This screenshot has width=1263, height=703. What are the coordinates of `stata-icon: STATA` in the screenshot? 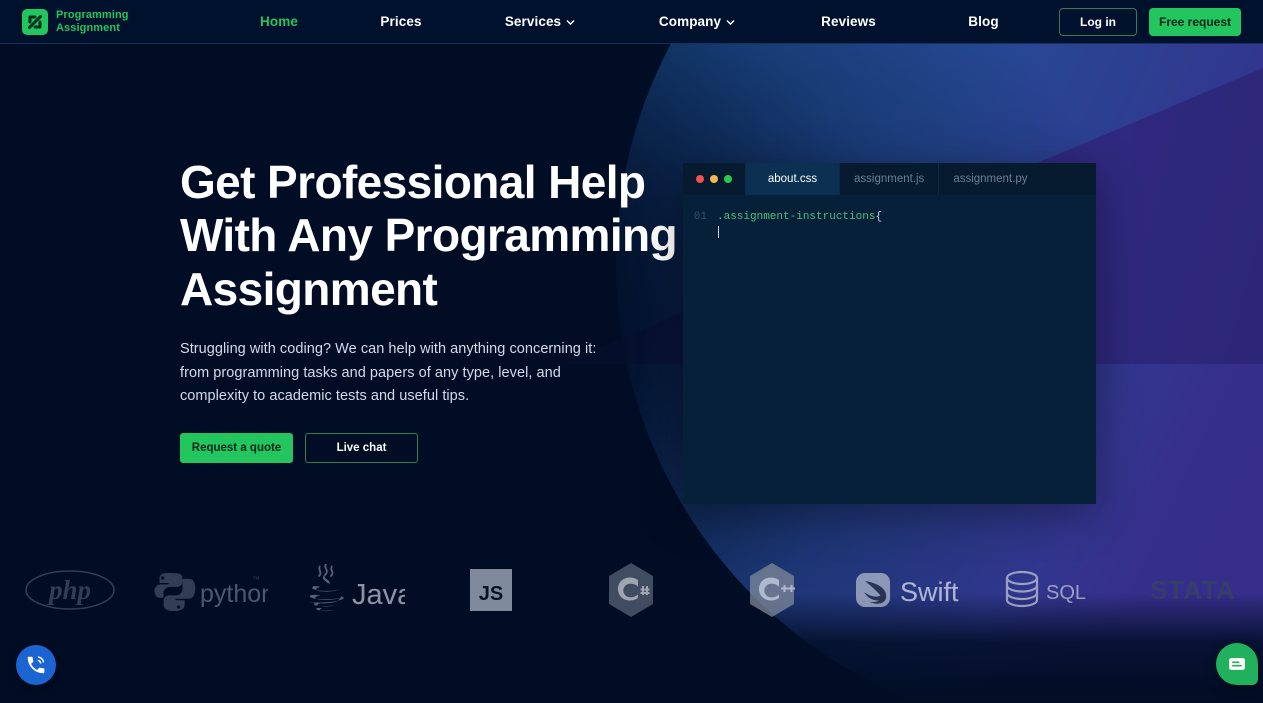 It's located at (1193, 590).